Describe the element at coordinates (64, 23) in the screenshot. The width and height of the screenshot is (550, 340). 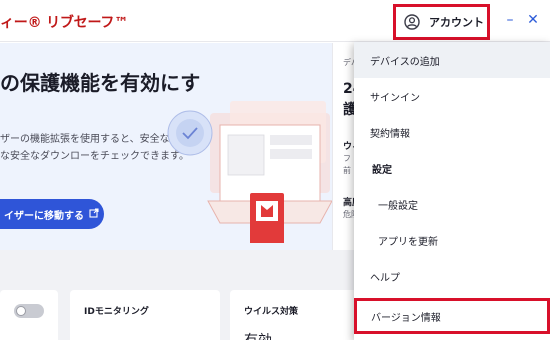
I see `app-title: ィー® リブセーフ™` at that location.